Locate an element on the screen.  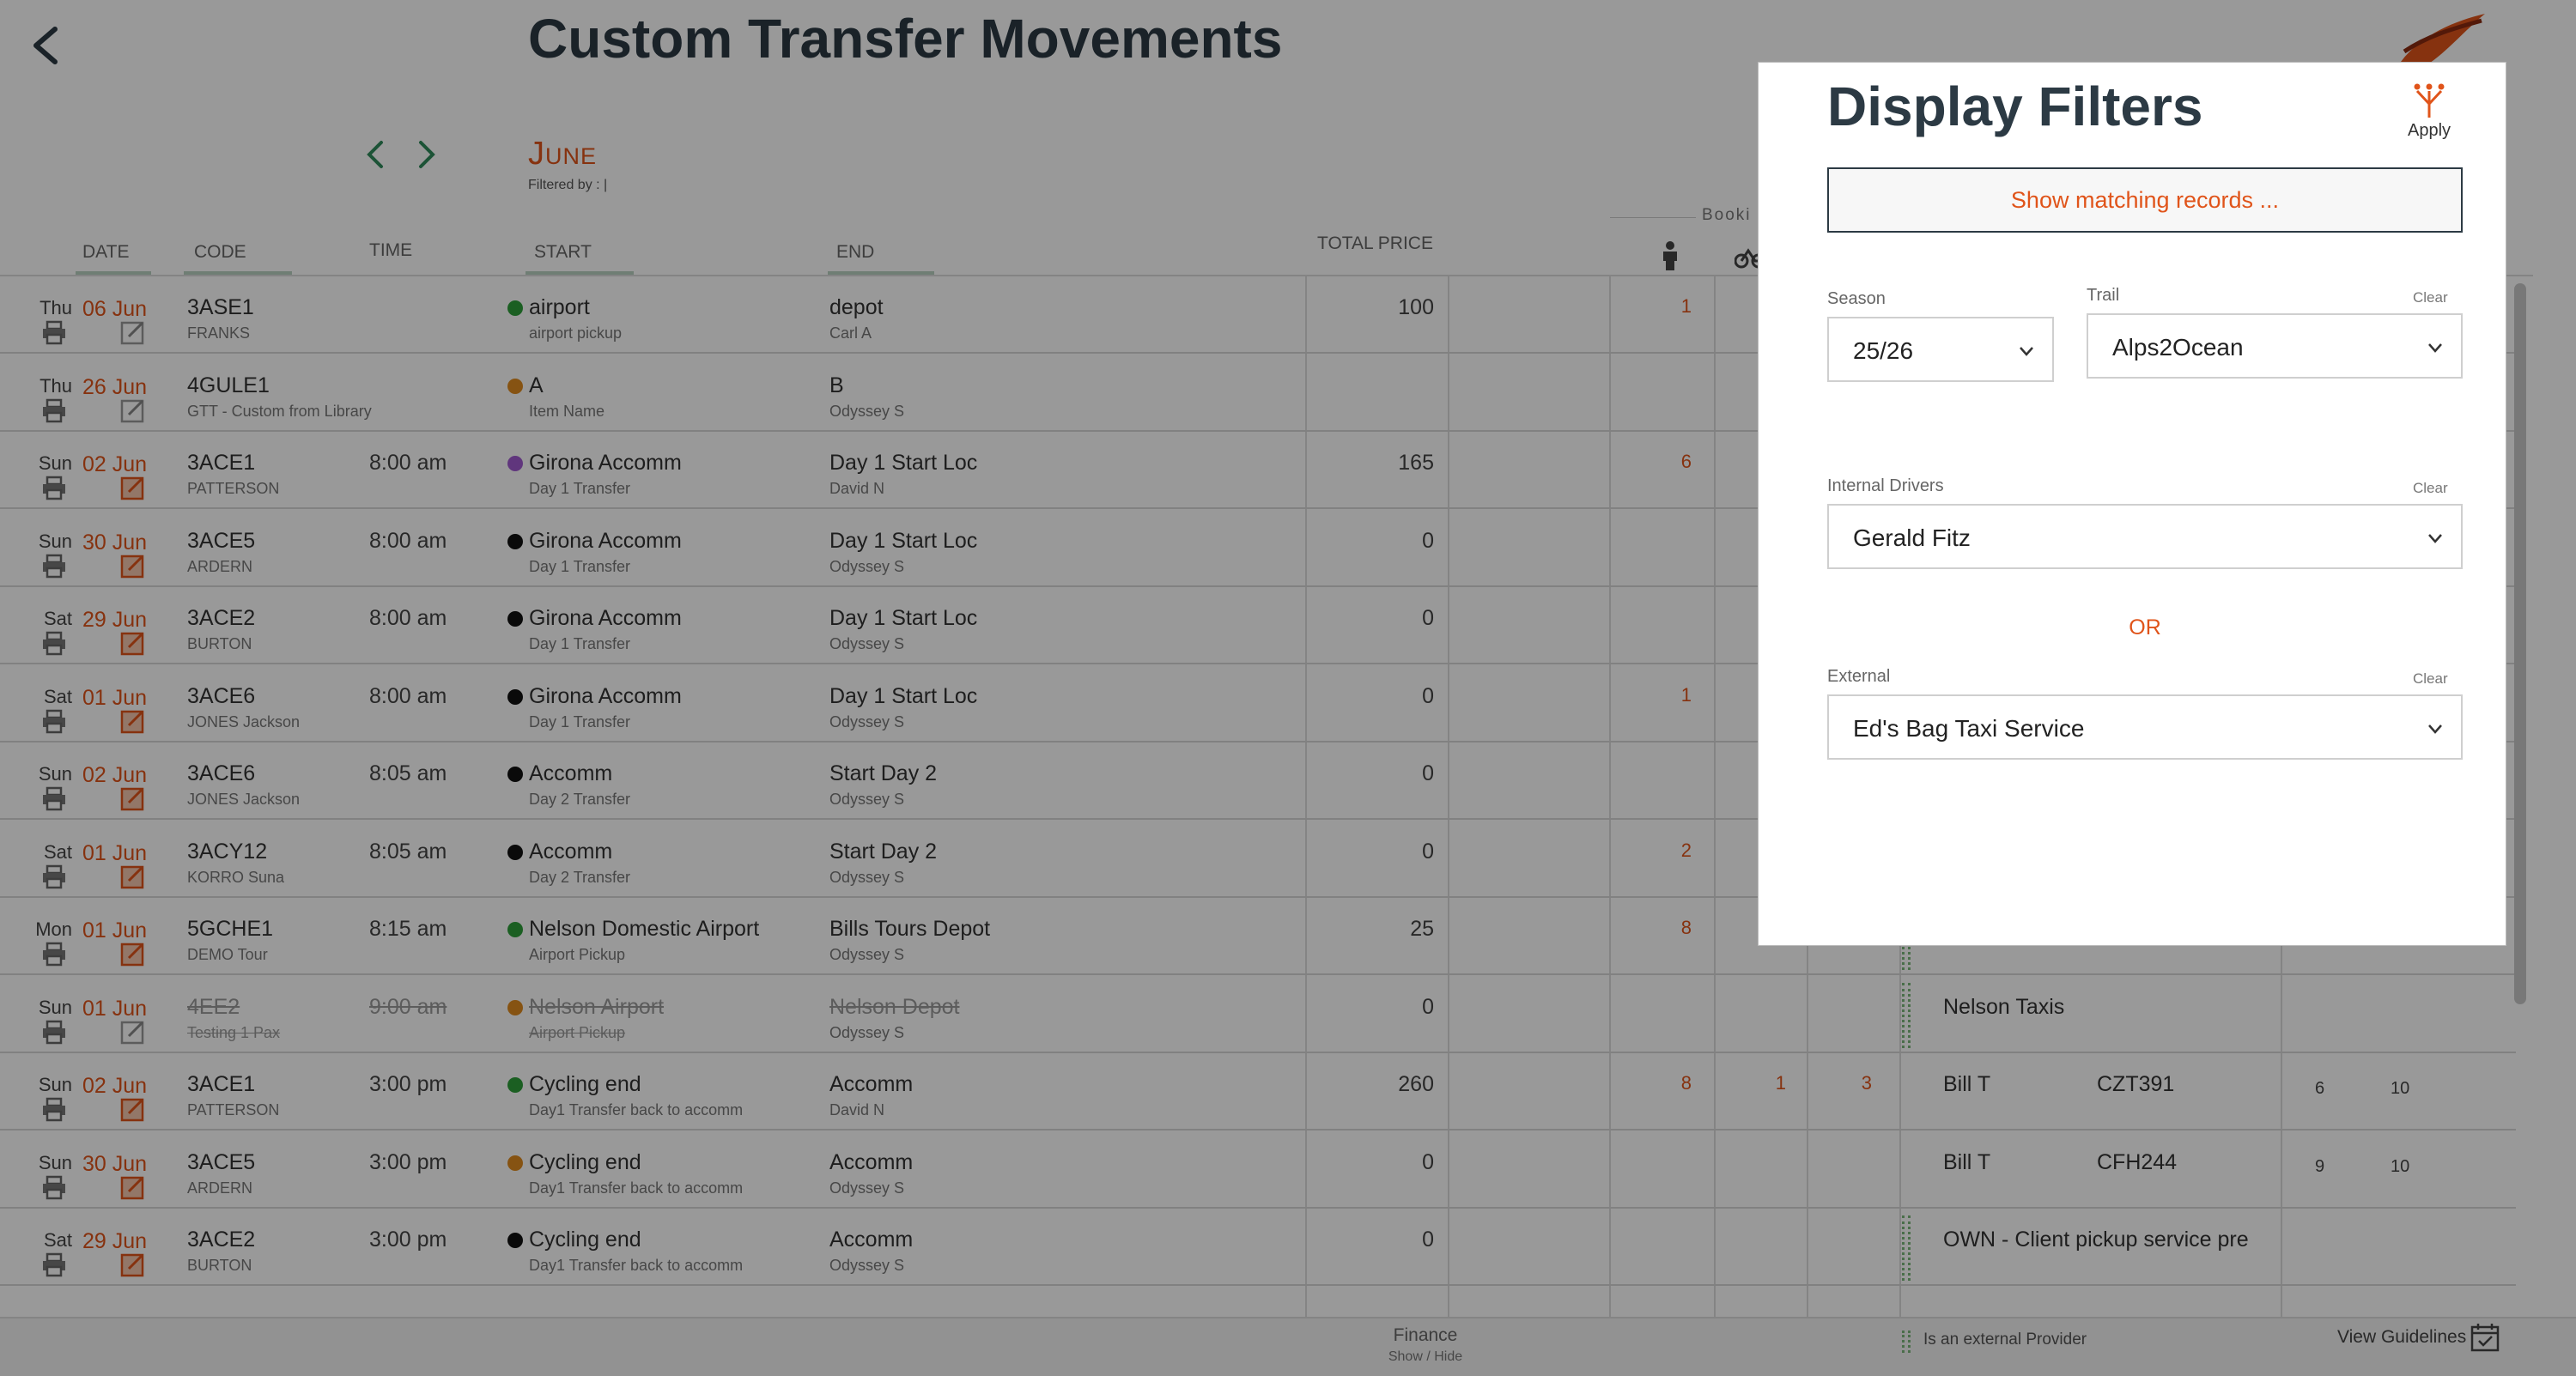
internal-drivers-label: Internal Drivers is located at coordinates (1886, 485).